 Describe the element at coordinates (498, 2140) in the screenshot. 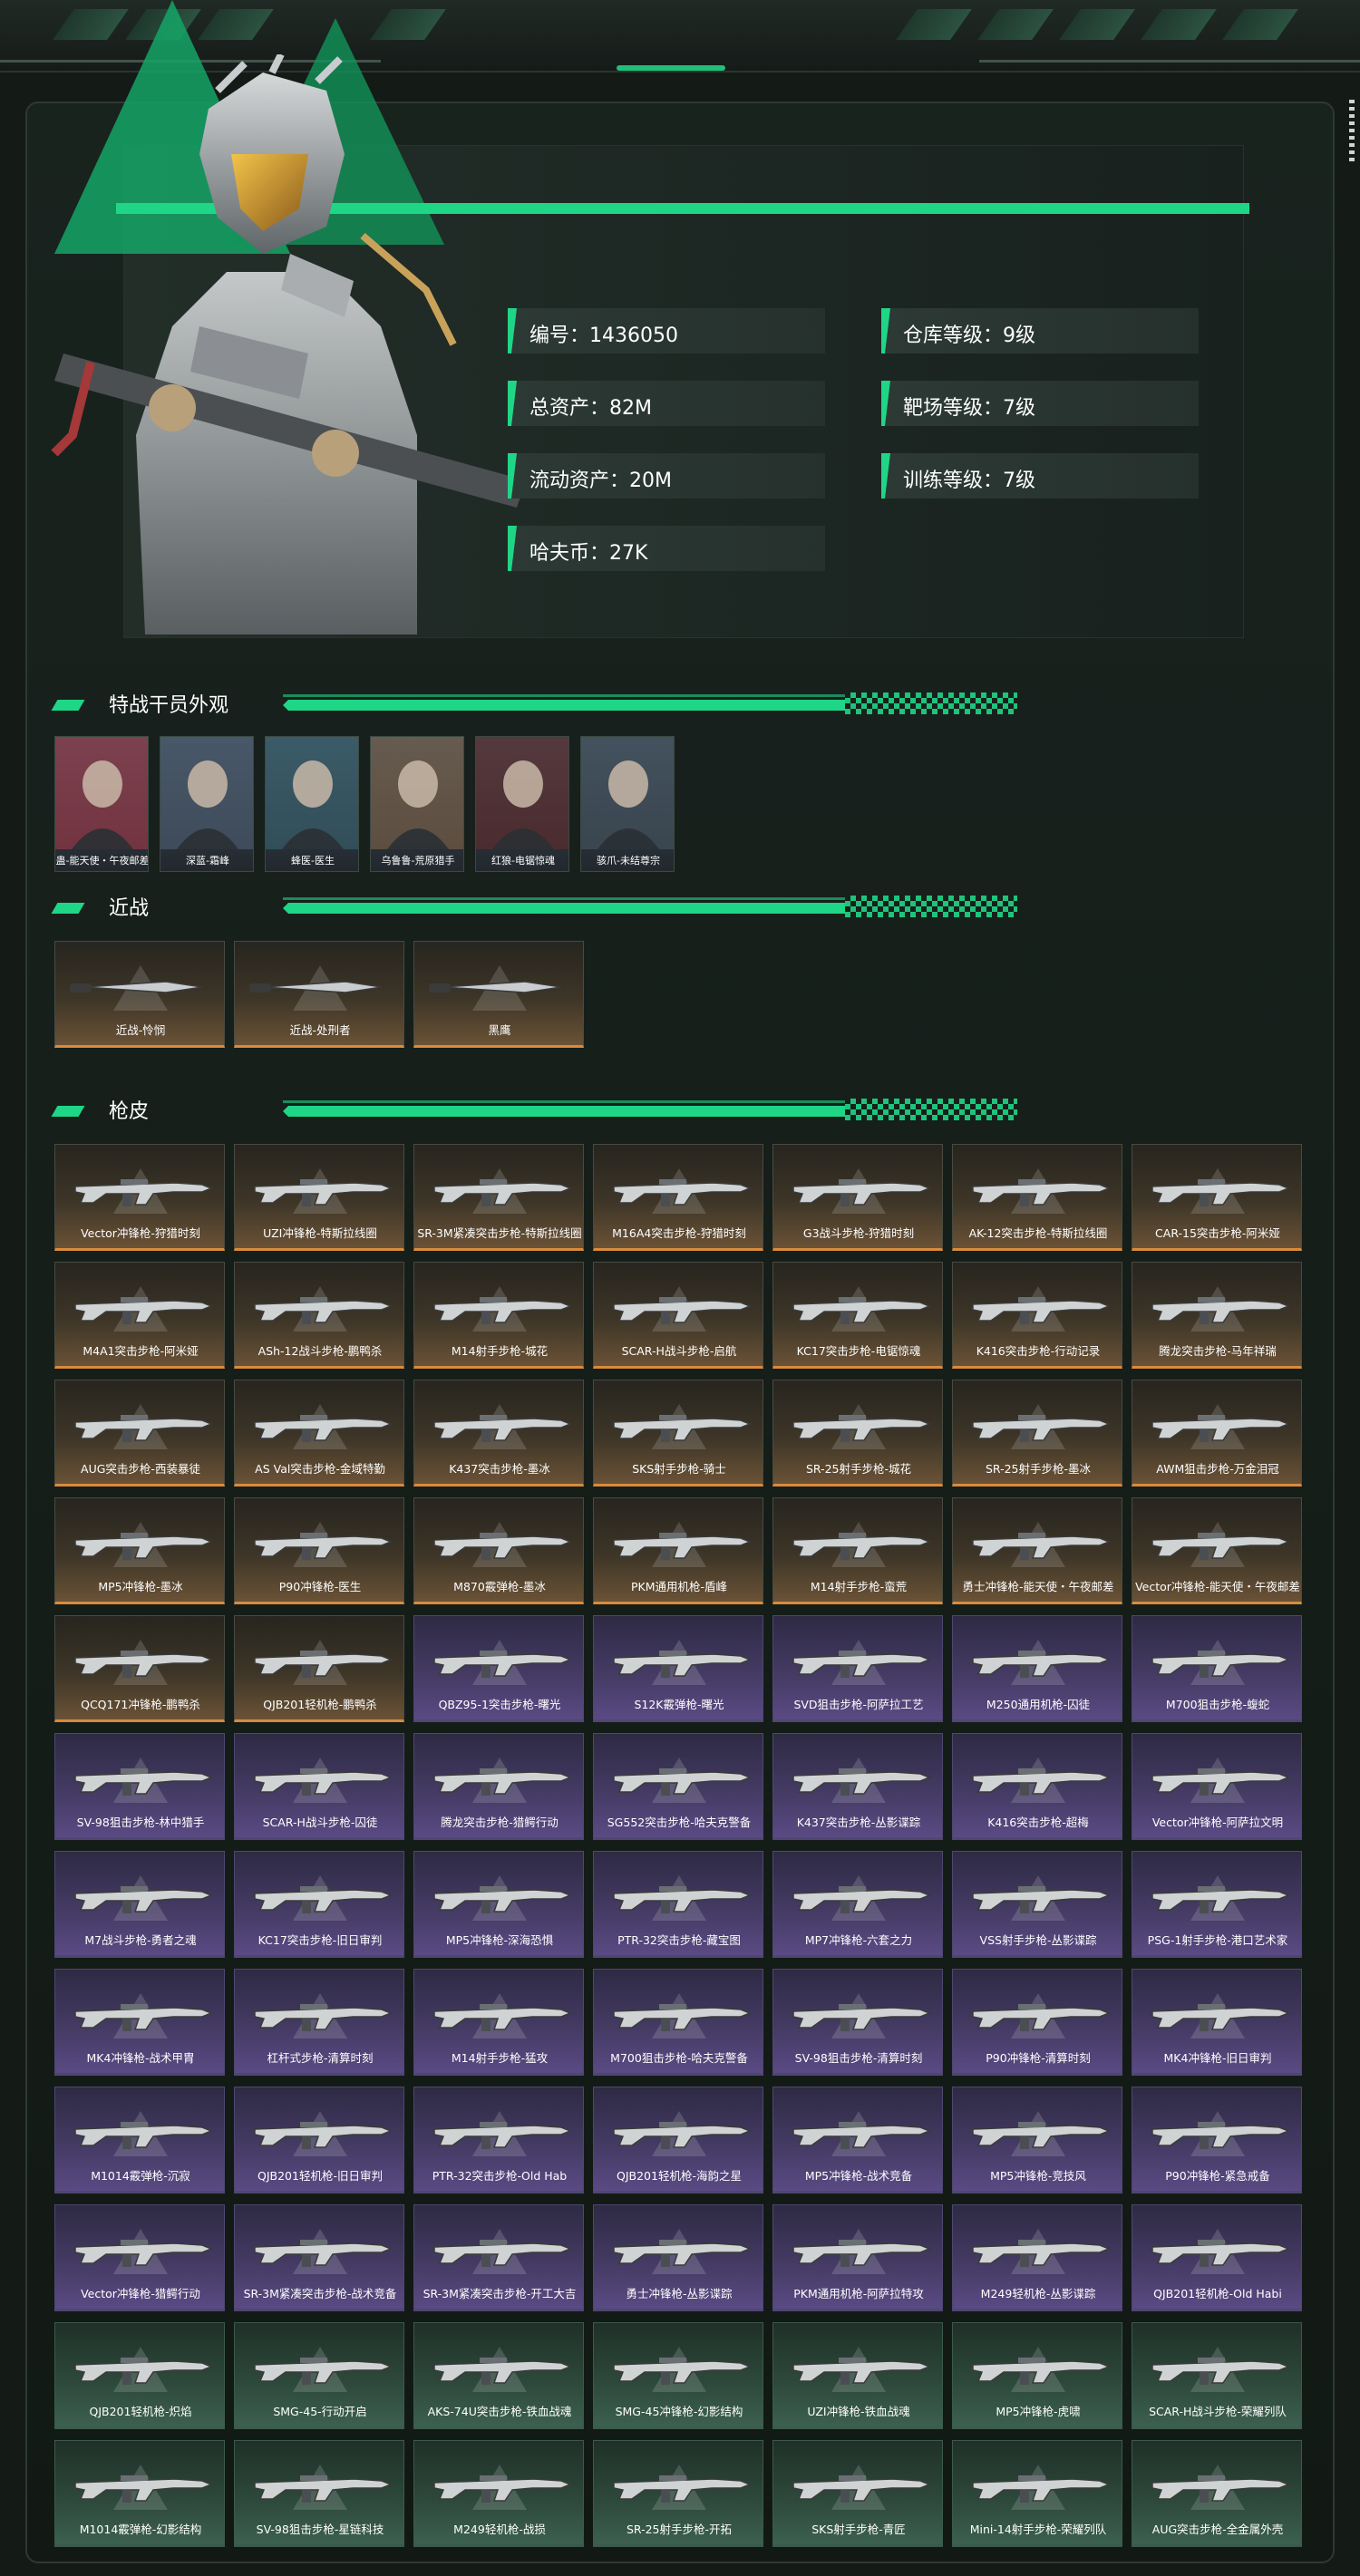

I see `gun-skin-card: PTR-32突击步枪-Old Hab` at that location.